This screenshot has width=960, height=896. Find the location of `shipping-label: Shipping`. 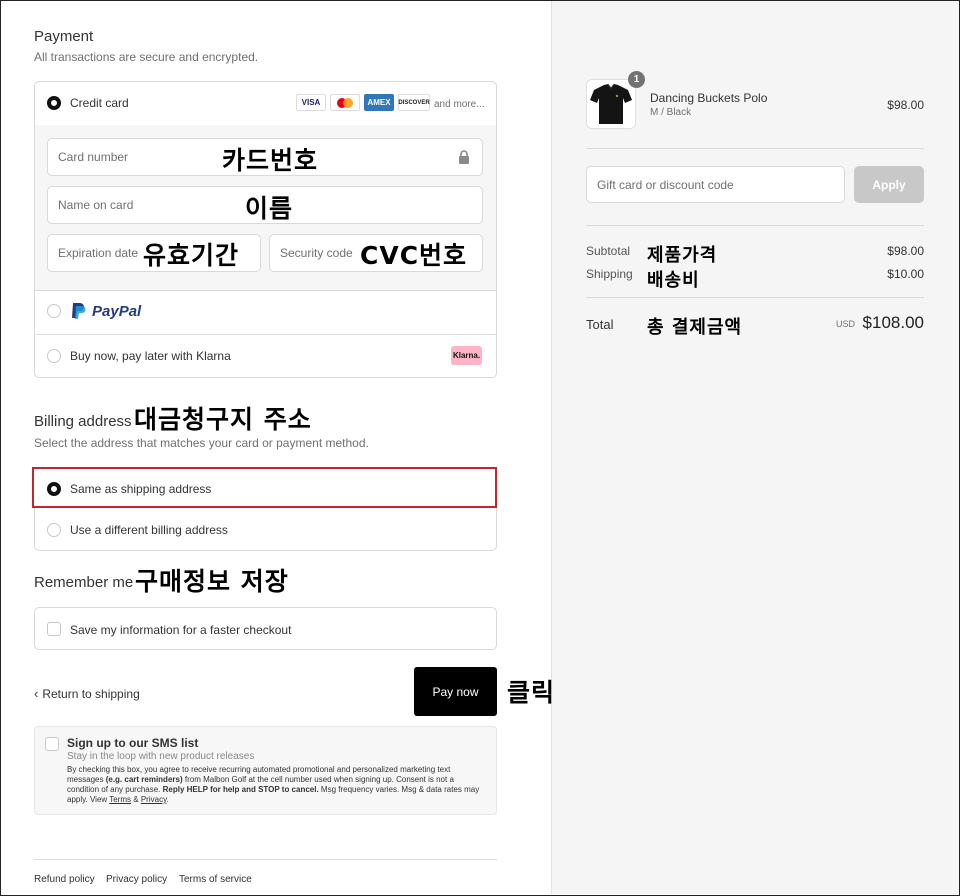

shipping-label: Shipping is located at coordinates (609, 274).